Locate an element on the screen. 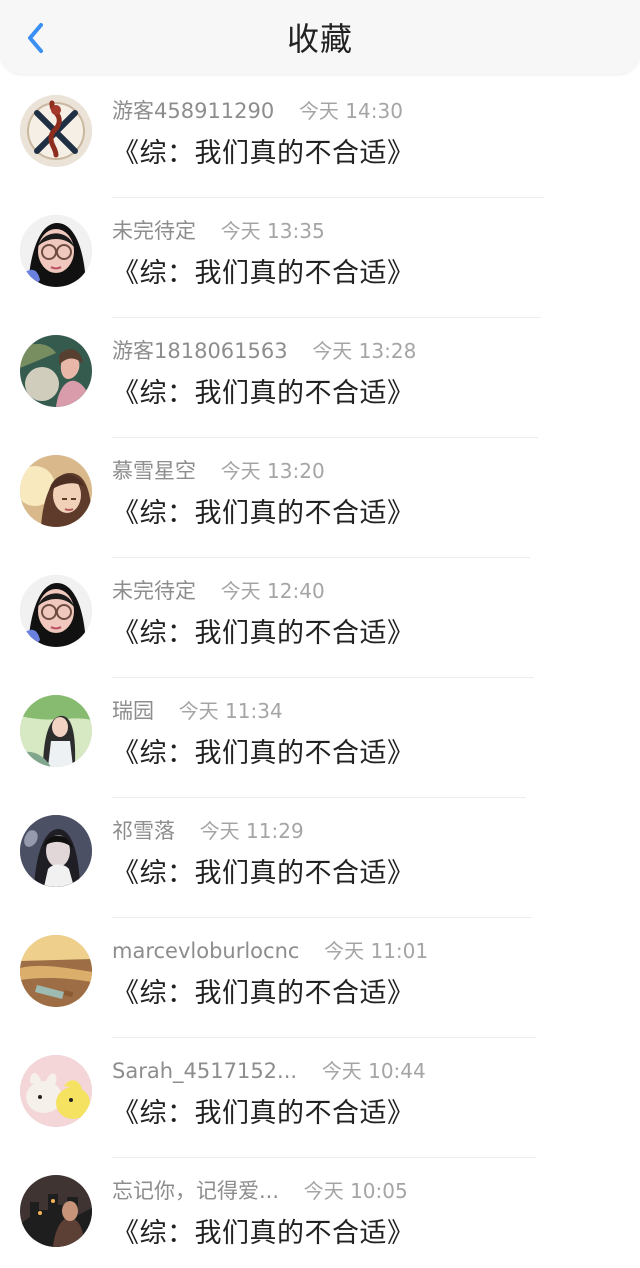 The image size is (640, 1268). item-meta: 瑞园 今天 11:34 is located at coordinates (197, 711).